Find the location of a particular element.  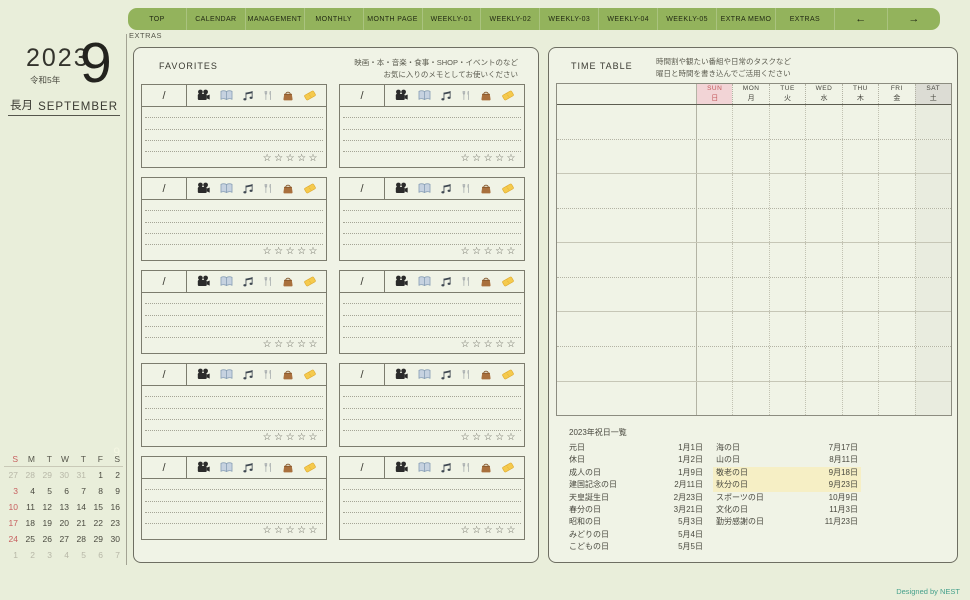

mini-calendar-day: 21 is located at coordinates (80, 523).